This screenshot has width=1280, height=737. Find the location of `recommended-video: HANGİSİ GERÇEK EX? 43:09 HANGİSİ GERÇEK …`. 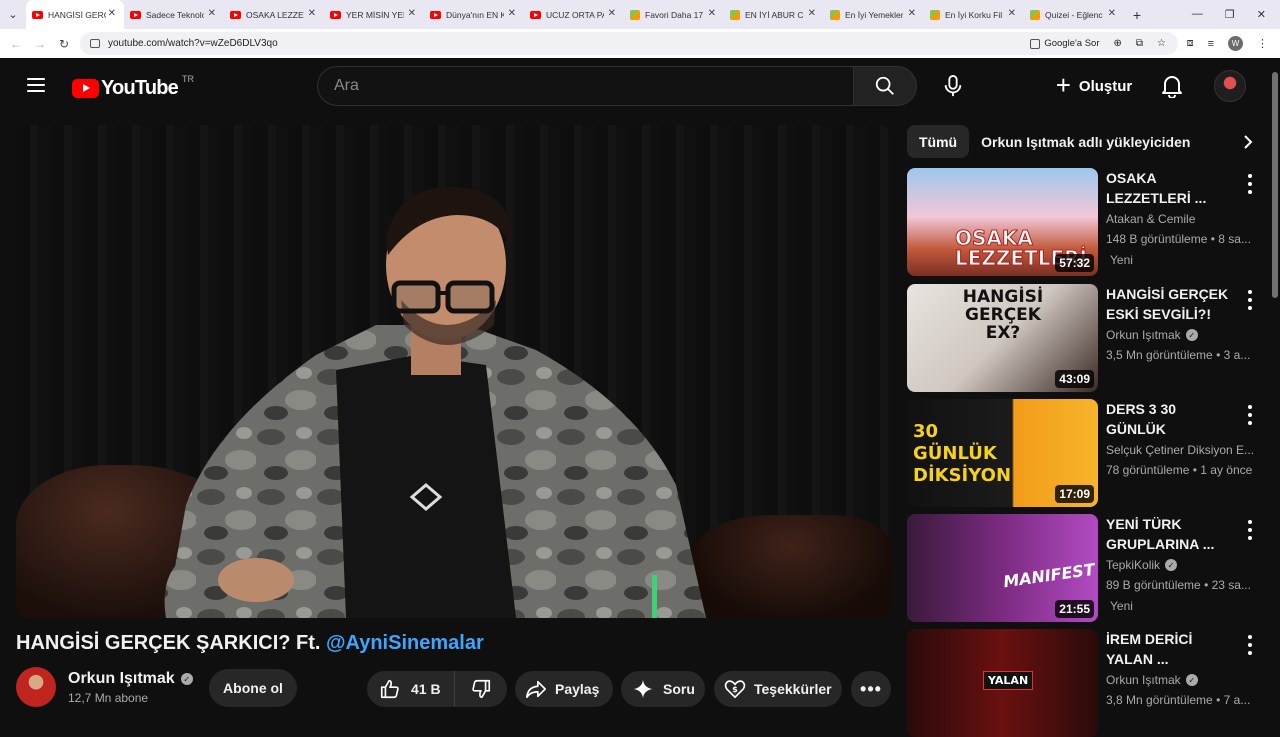

recommended-video: HANGİSİ GERÇEK EX? 43:09 HANGİSİ GERÇEK … is located at coordinates (1083, 338).